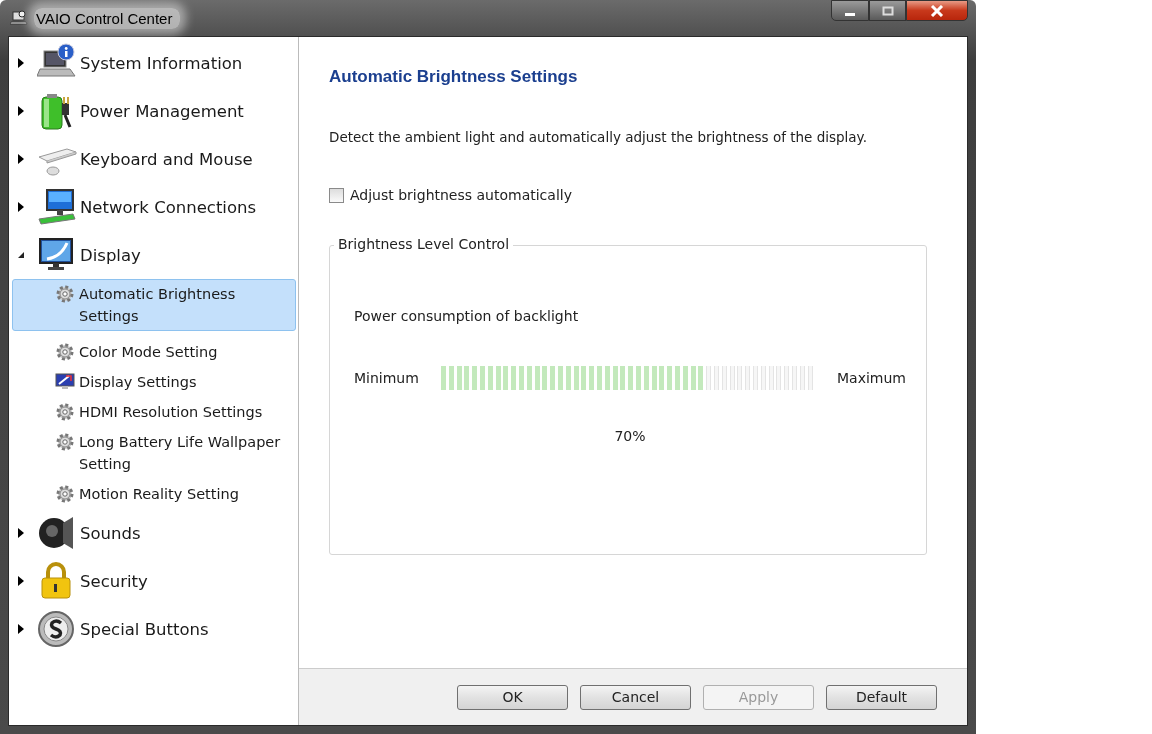  Describe the element at coordinates (154, 494) in the screenshot. I see `sidebar-subitem: Motion Reality Setting` at that location.